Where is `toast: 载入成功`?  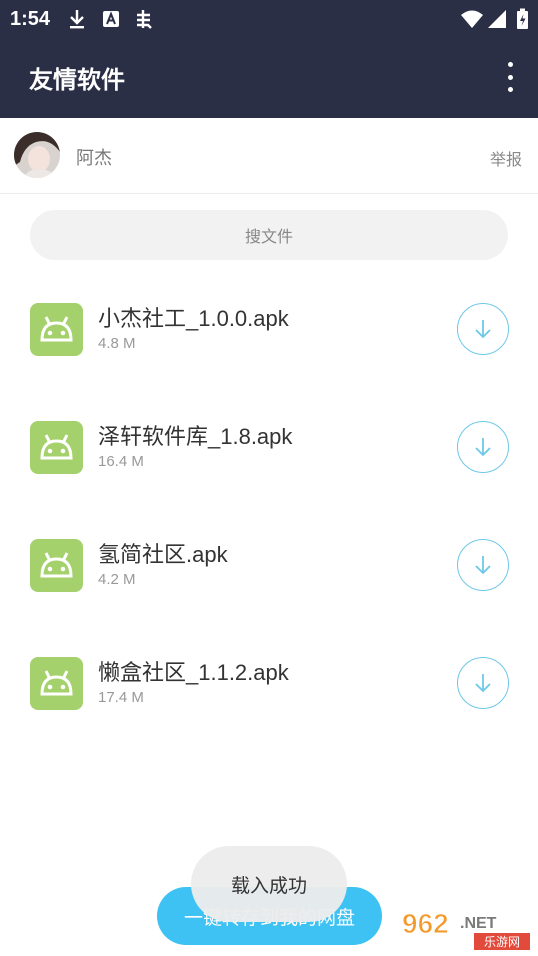 toast: 载入成功 is located at coordinates (269, 884).